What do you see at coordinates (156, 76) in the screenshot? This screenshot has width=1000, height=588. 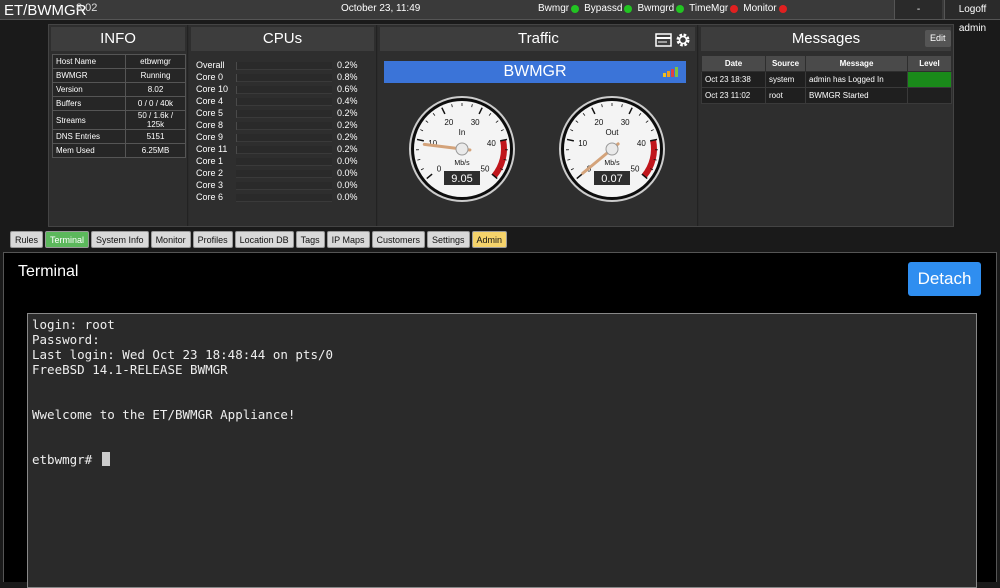 I see `info-value: Running` at bounding box center [156, 76].